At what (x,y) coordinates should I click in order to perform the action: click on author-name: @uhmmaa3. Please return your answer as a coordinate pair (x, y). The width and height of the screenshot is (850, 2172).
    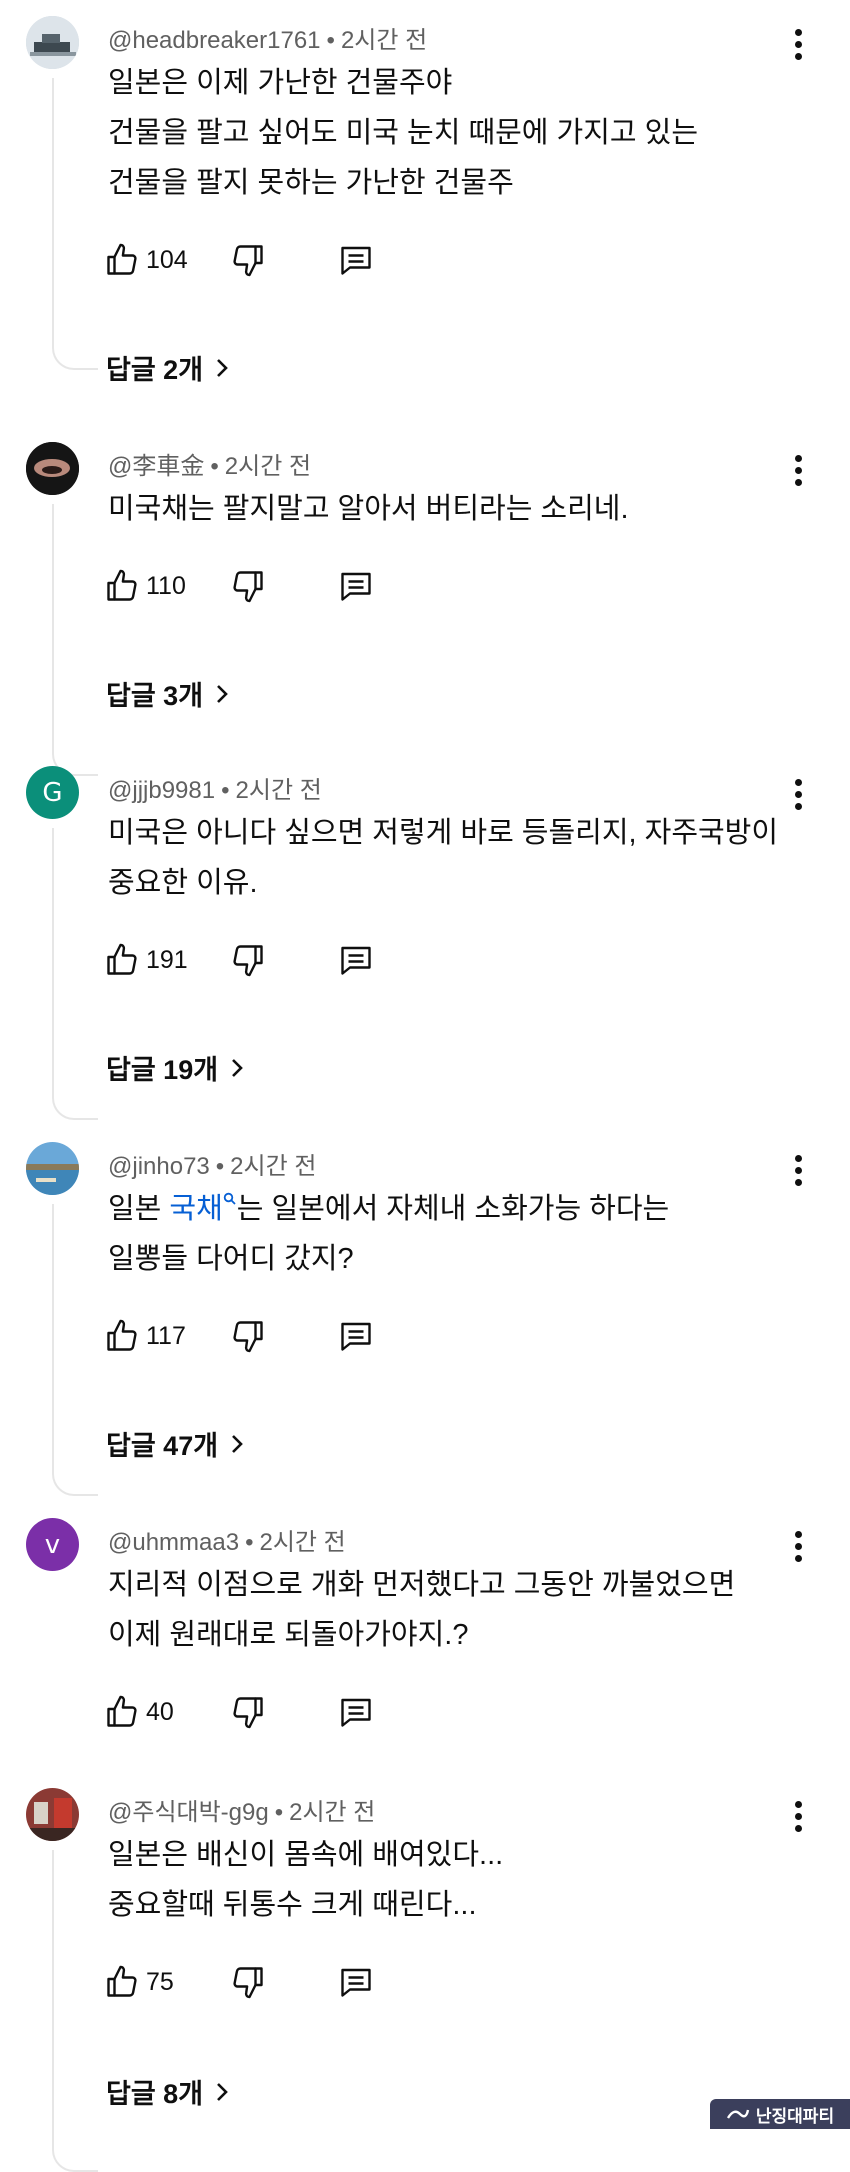
    Looking at the image, I should click on (173, 1542).